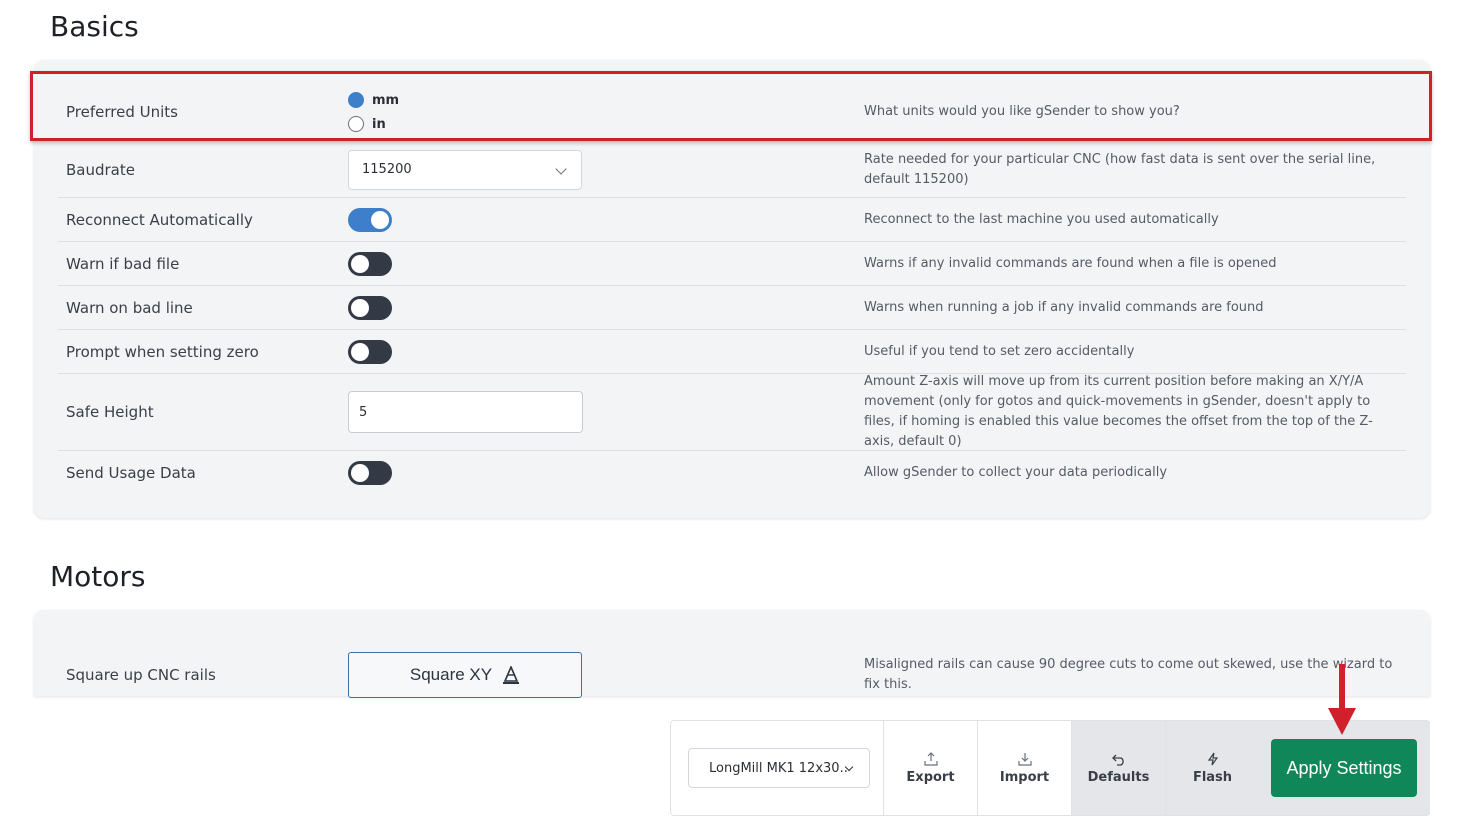  What do you see at coordinates (141, 675) in the screenshot?
I see `square-up-label: Square up CNC rails` at bounding box center [141, 675].